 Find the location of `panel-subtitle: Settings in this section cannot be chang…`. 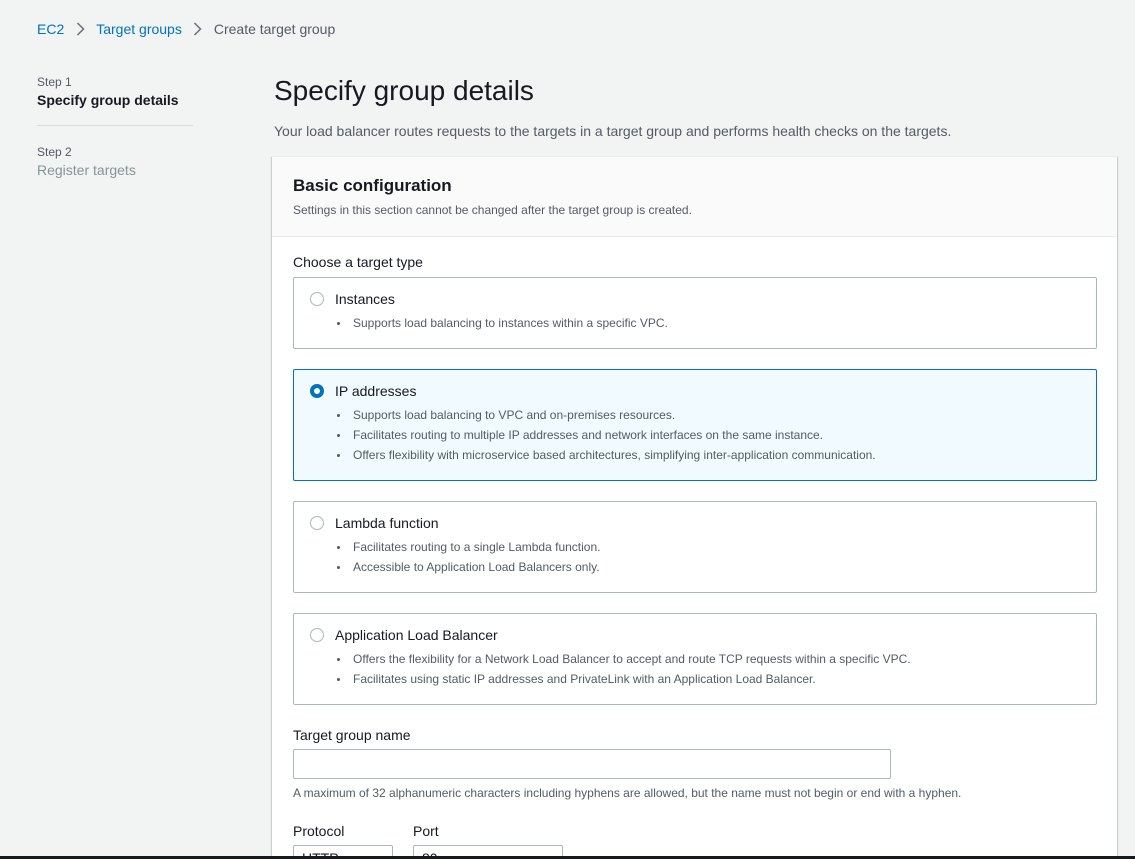

panel-subtitle: Settings in this section cannot be chang… is located at coordinates (492, 210).